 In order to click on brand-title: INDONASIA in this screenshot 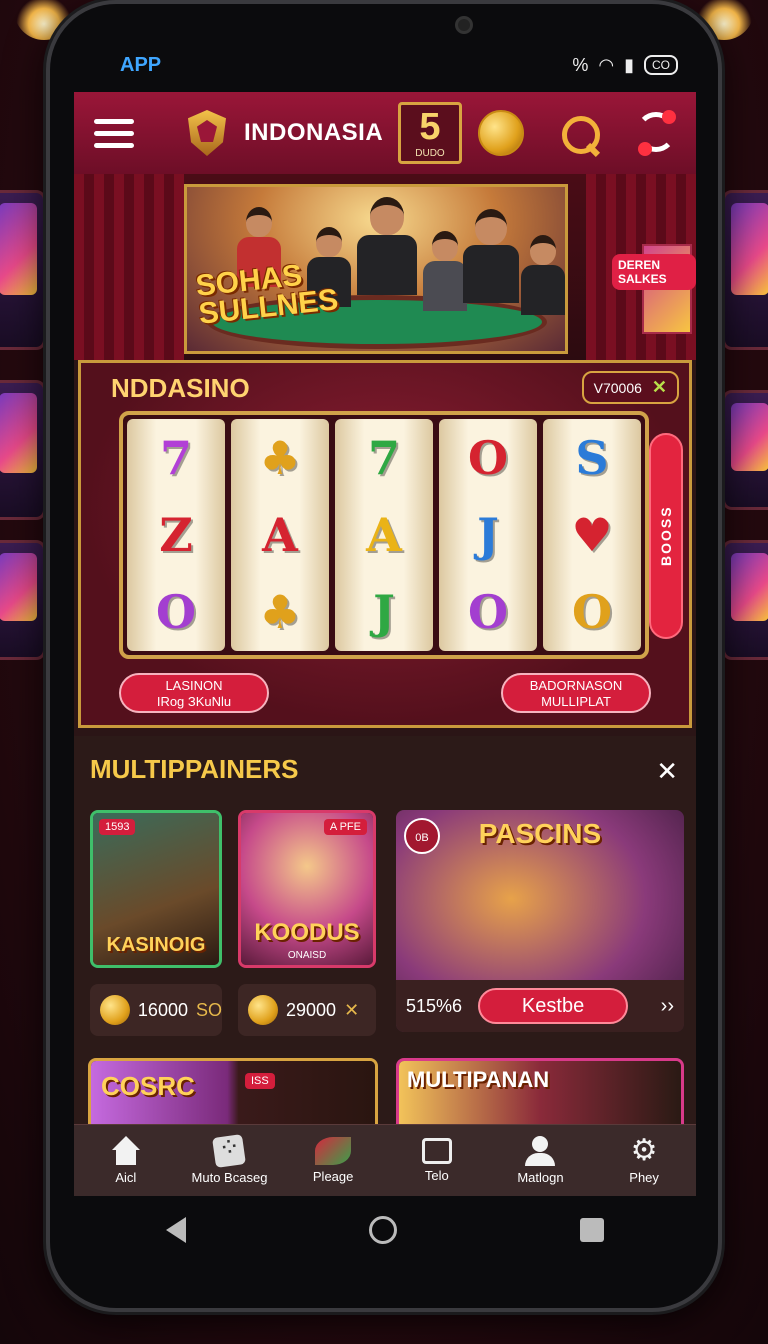, I will do `click(314, 132)`.